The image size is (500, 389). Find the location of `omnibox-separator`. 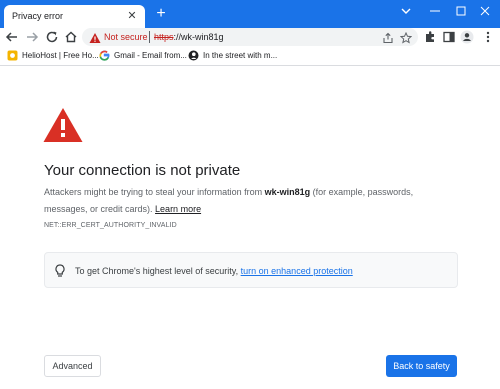

omnibox-separator is located at coordinates (149, 37).